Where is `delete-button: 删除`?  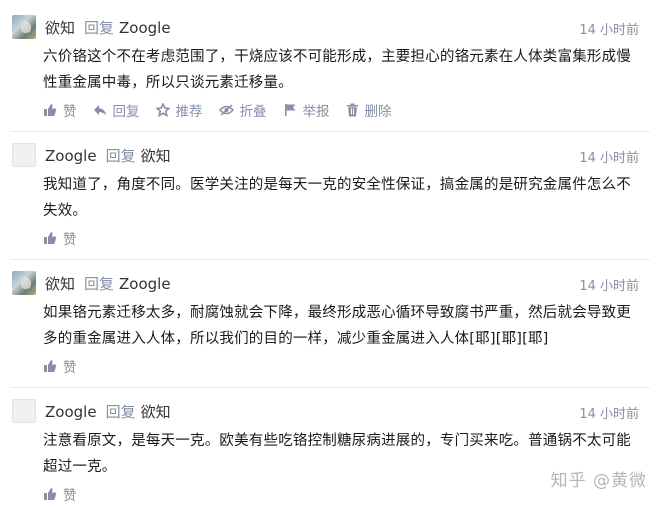 delete-button: 删除 is located at coordinates (369, 110).